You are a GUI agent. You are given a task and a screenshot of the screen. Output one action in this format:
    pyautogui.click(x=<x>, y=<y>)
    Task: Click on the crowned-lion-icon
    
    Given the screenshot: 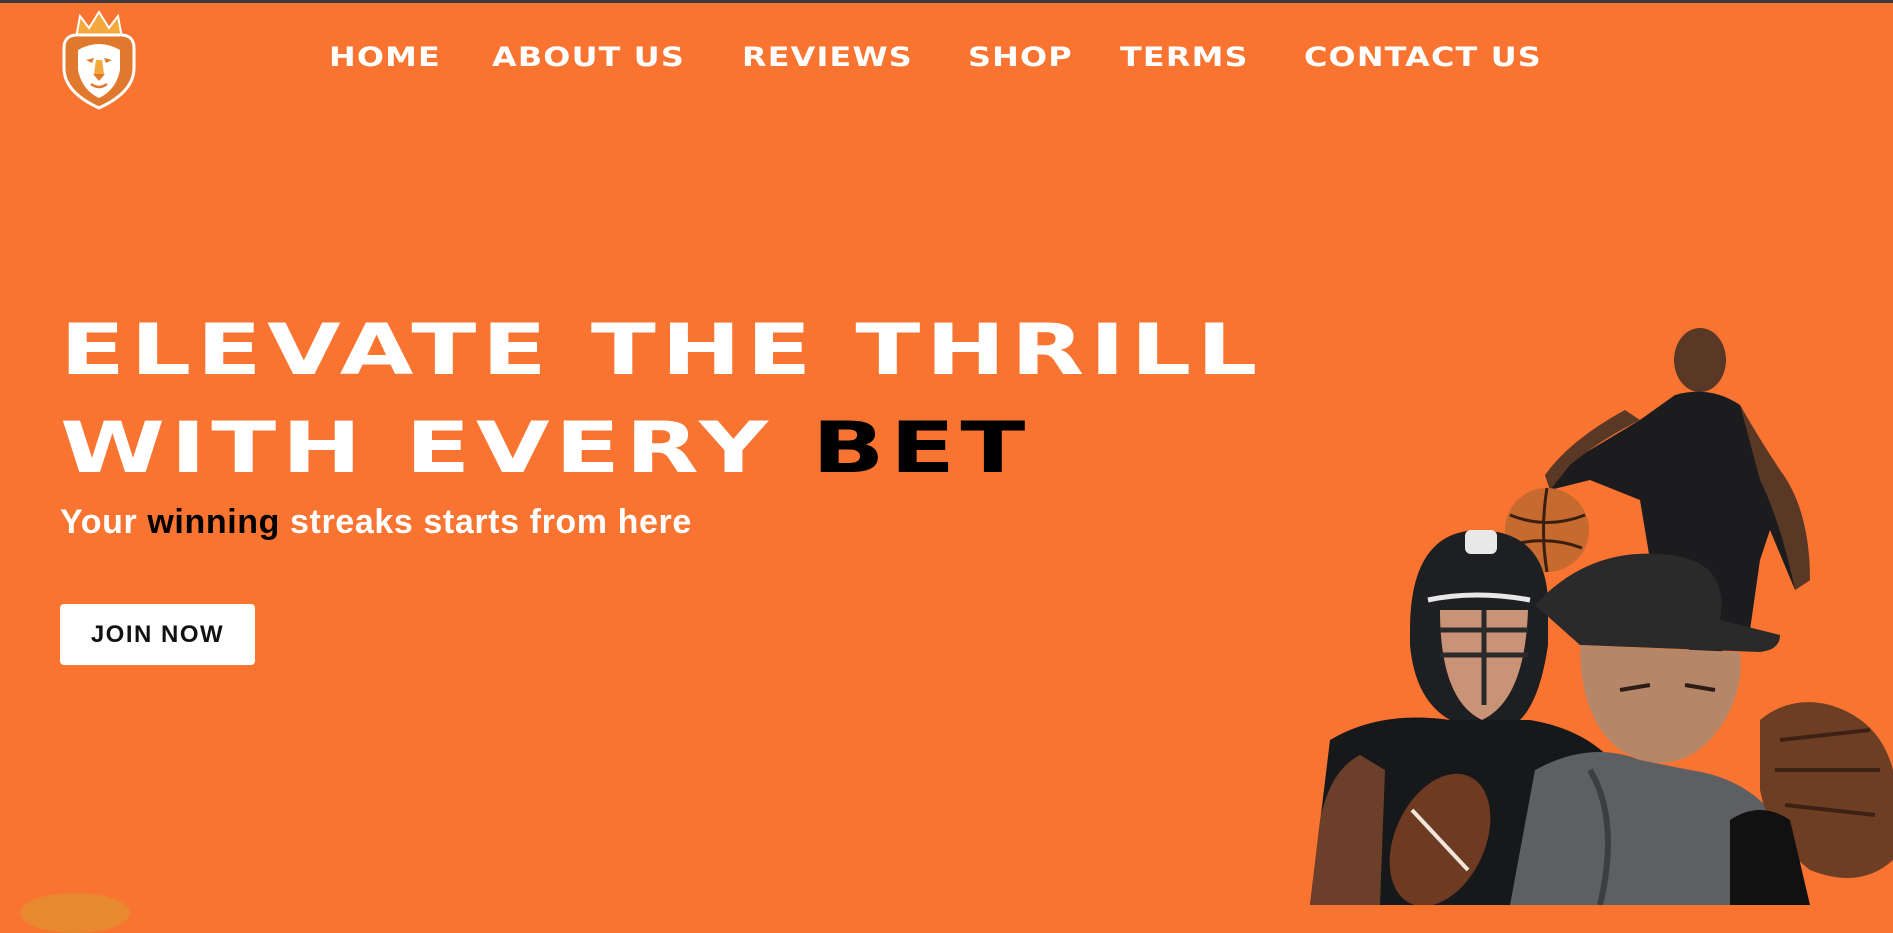 What is the action you would take?
    pyautogui.click(x=99, y=59)
    